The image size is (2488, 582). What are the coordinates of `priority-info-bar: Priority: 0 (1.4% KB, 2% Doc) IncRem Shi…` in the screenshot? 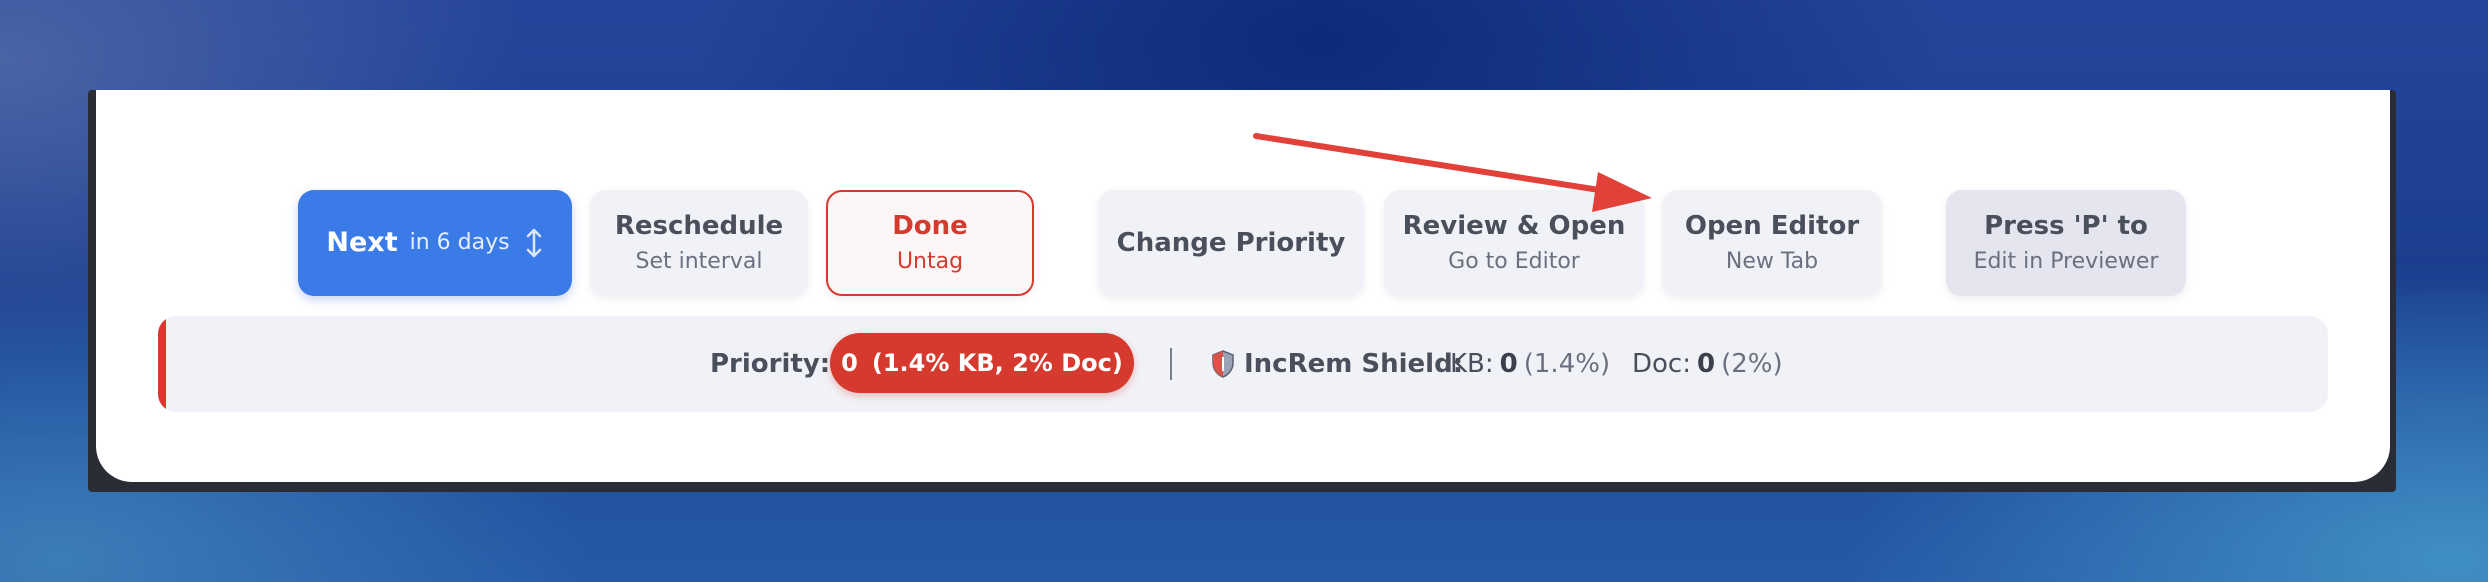 It's located at (1243, 364).